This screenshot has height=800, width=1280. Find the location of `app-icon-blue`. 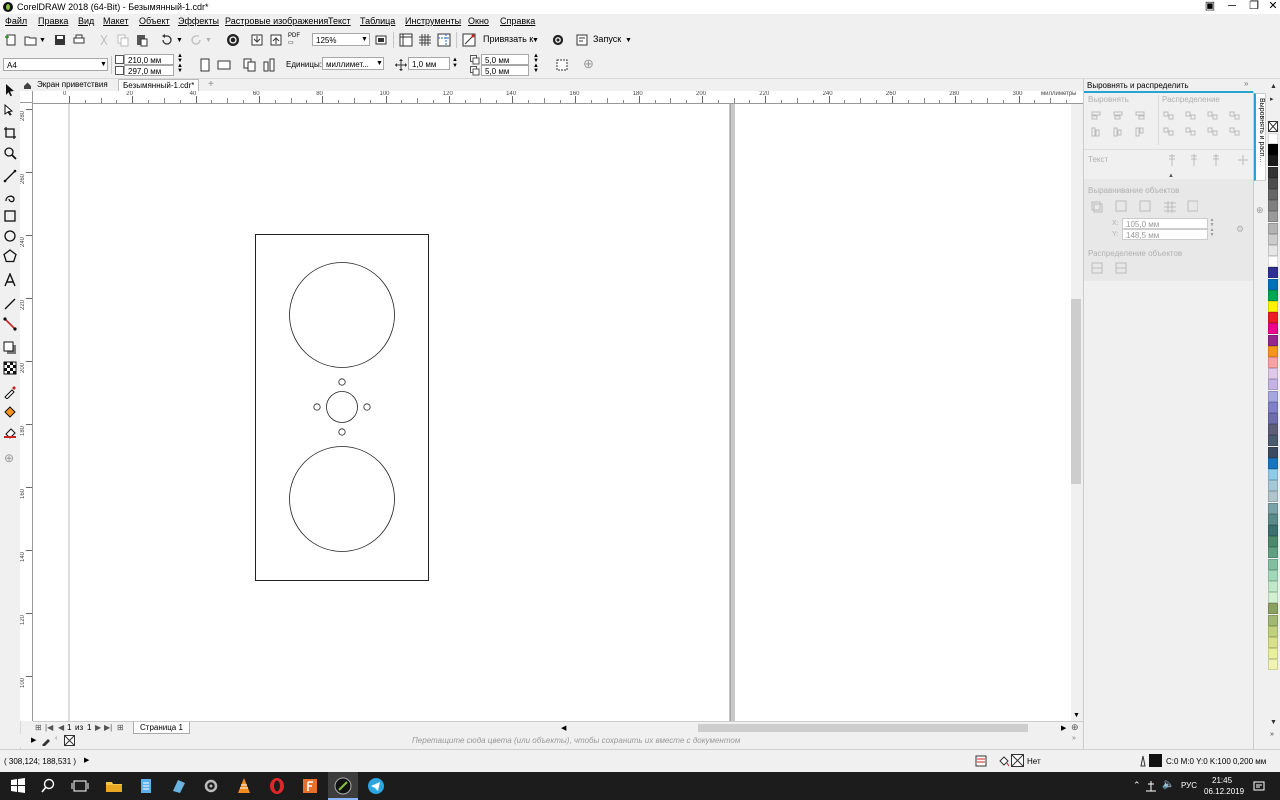

app-icon-blue is located at coordinates (179, 786).